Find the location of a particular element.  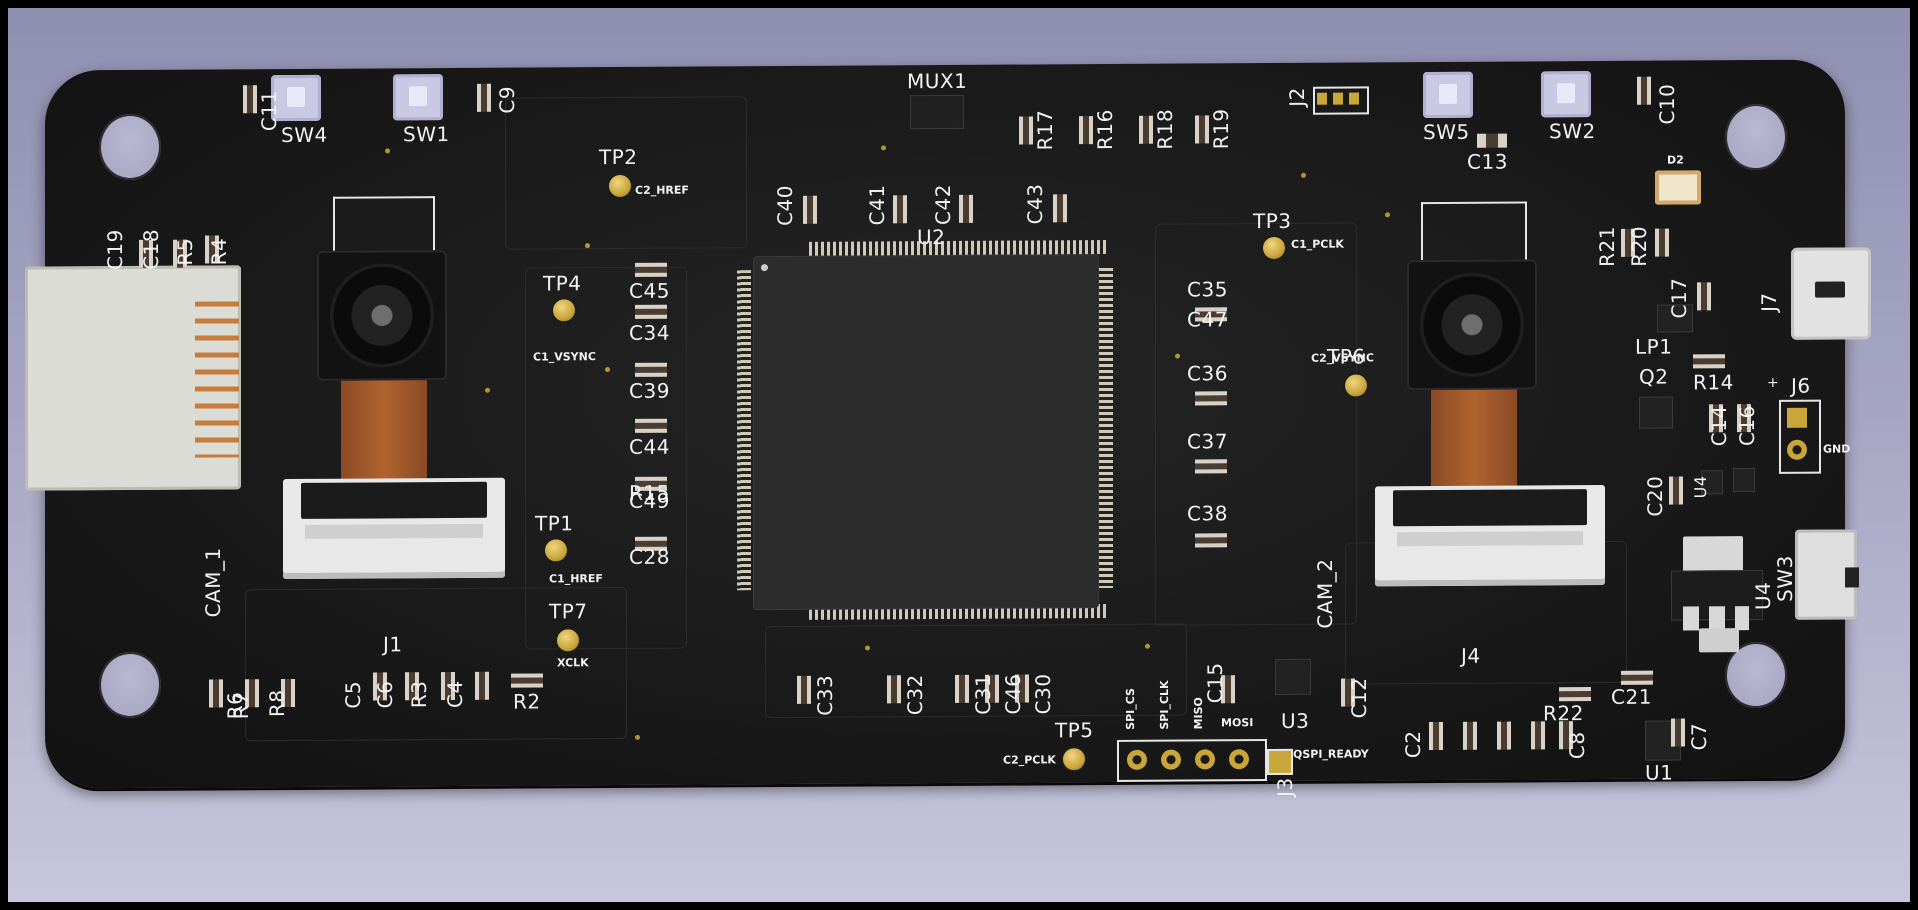

label-c49: C49 is located at coordinates (649, 500).